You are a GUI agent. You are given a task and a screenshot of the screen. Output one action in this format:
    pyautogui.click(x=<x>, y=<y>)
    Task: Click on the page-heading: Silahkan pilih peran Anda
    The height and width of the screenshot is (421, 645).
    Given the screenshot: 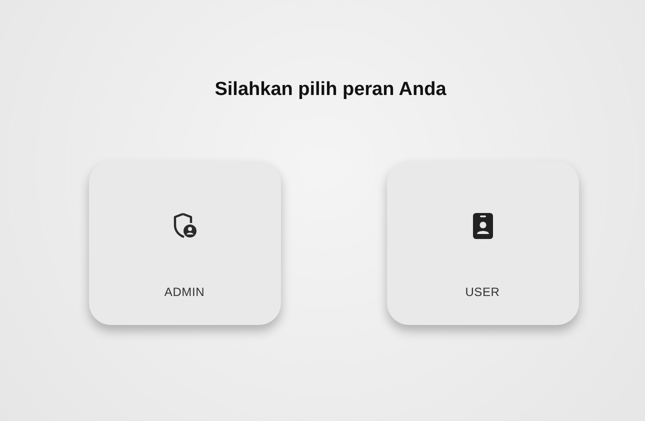 What is the action you would take?
    pyautogui.click(x=330, y=90)
    